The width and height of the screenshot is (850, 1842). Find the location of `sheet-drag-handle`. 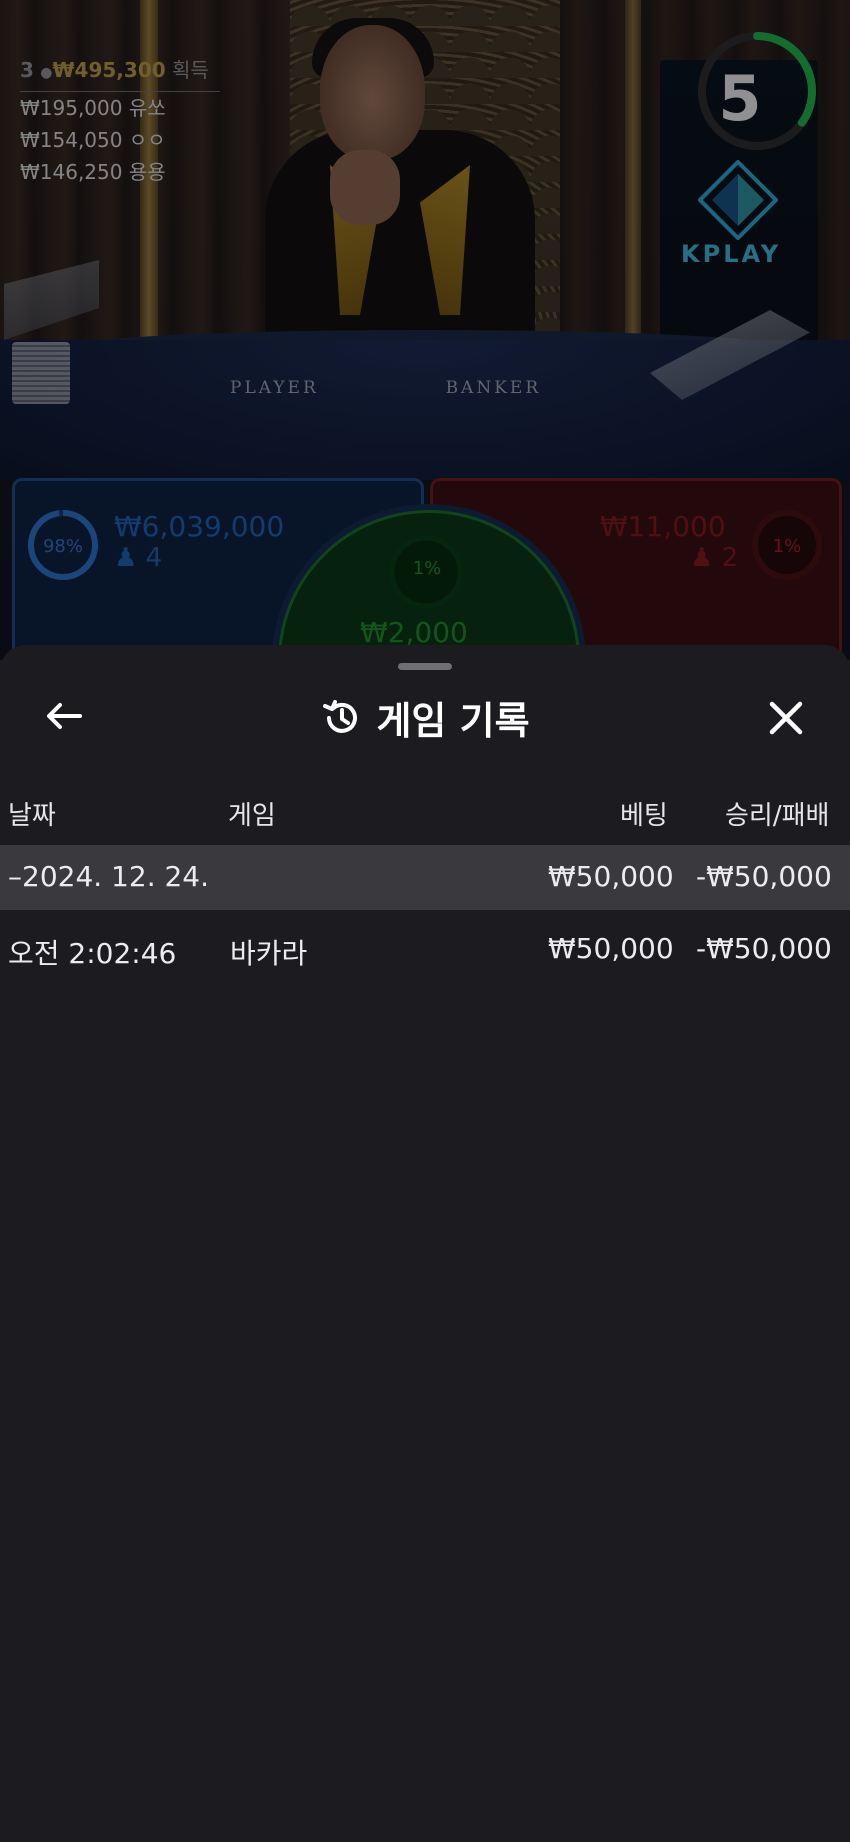

sheet-drag-handle is located at coordinates (425, 666).